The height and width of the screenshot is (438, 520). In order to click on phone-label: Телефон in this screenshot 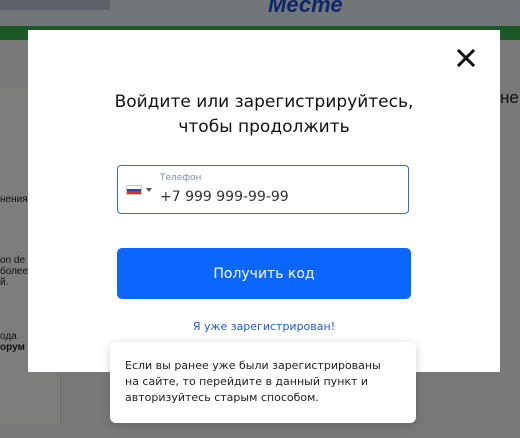, I will do `click(181, 178)`.